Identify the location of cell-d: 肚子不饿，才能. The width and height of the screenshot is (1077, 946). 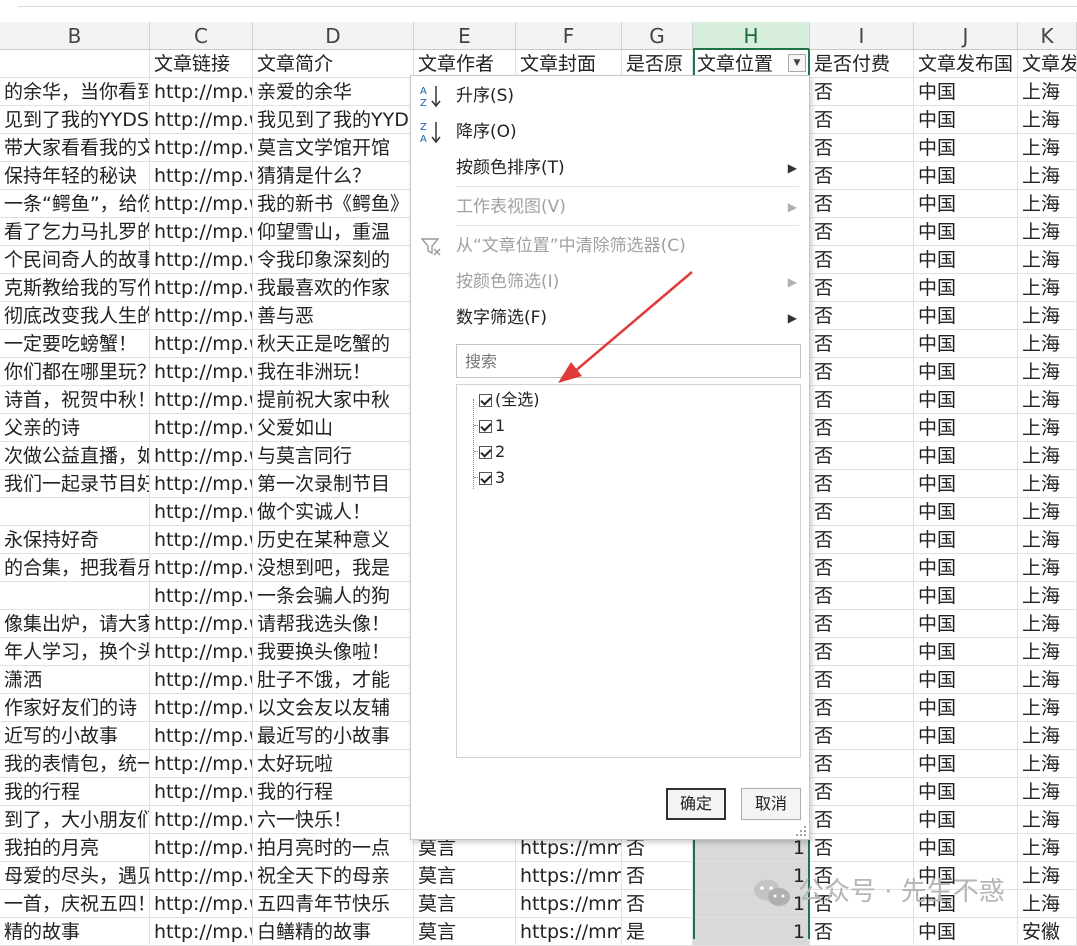
(333, 680).